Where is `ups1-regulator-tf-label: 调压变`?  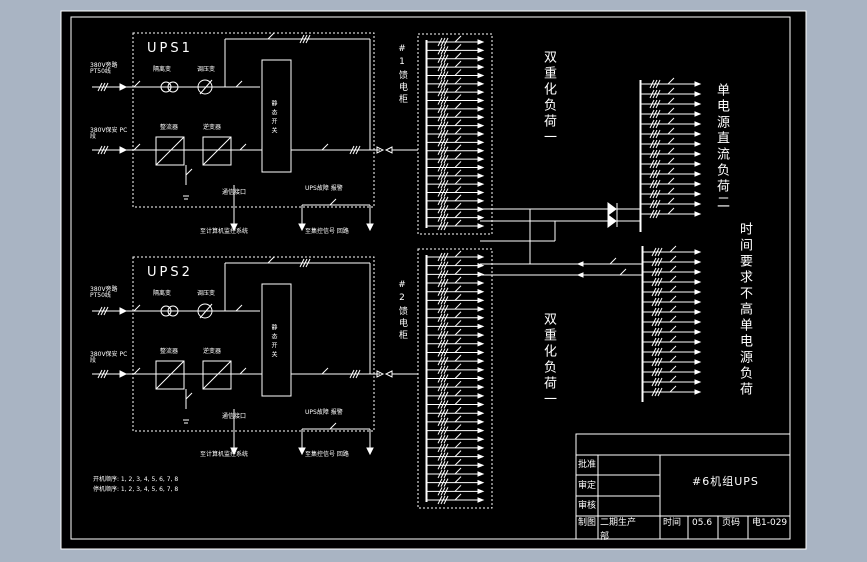
ups1-regulator-tf-label: 调压变 is located at coordinates (206, 69).